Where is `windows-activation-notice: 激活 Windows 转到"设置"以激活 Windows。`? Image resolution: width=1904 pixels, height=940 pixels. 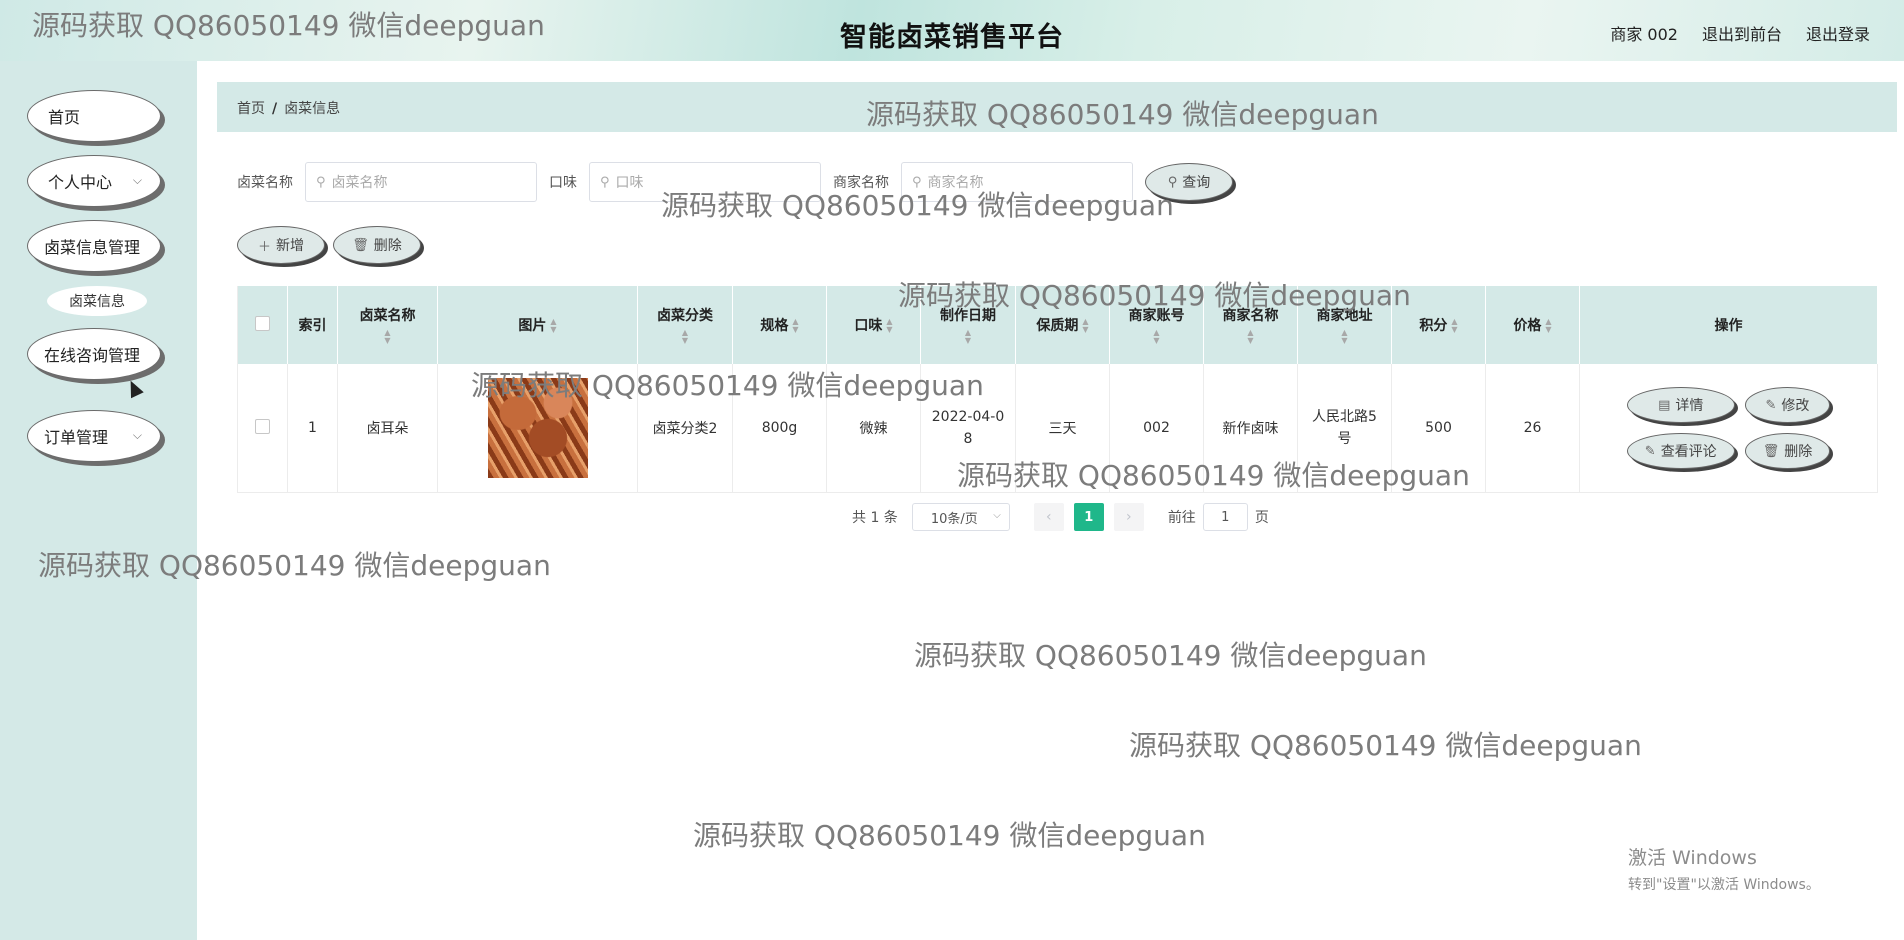 windows-activation-notice: 激活 Windows 转到"设置"以激活 Windows。 is located at coordinates (1724, 868).